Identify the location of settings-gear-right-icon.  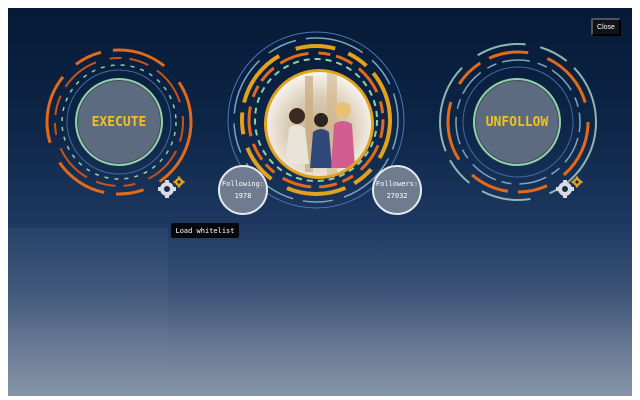
(570, 190).